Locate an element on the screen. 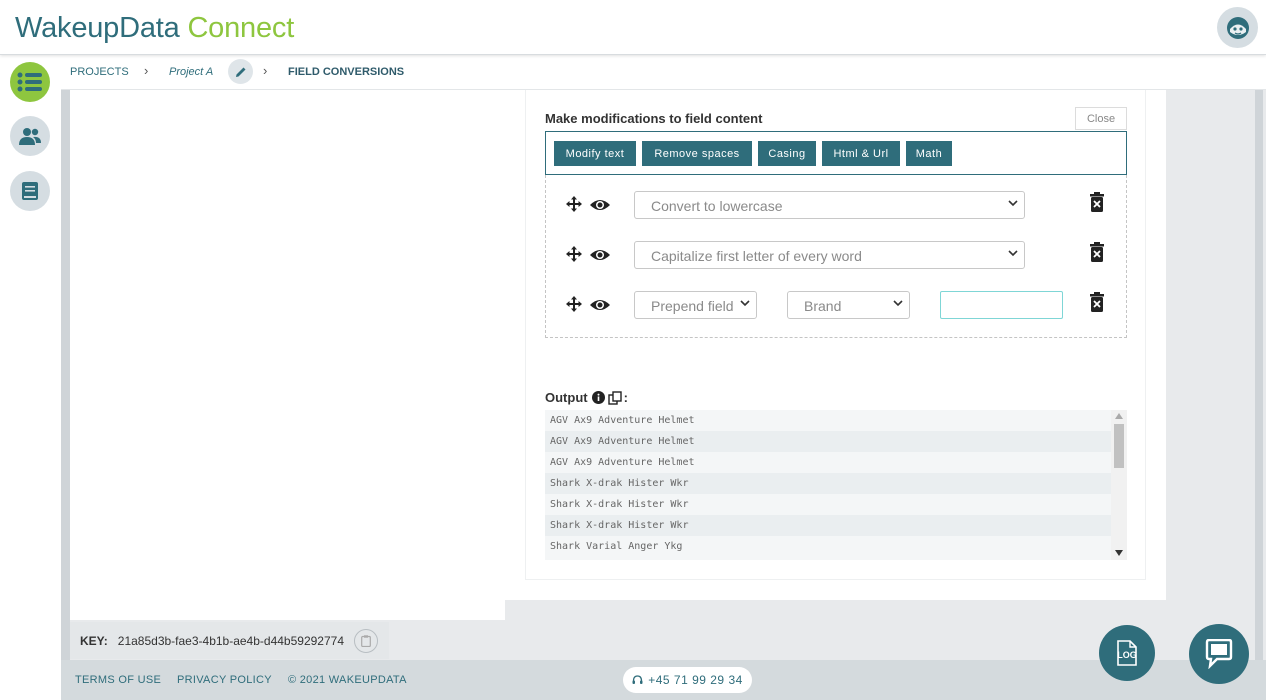 The width and height of the screenshot is (1266, 700). output-colon: : is located at coordinates (625, 397).